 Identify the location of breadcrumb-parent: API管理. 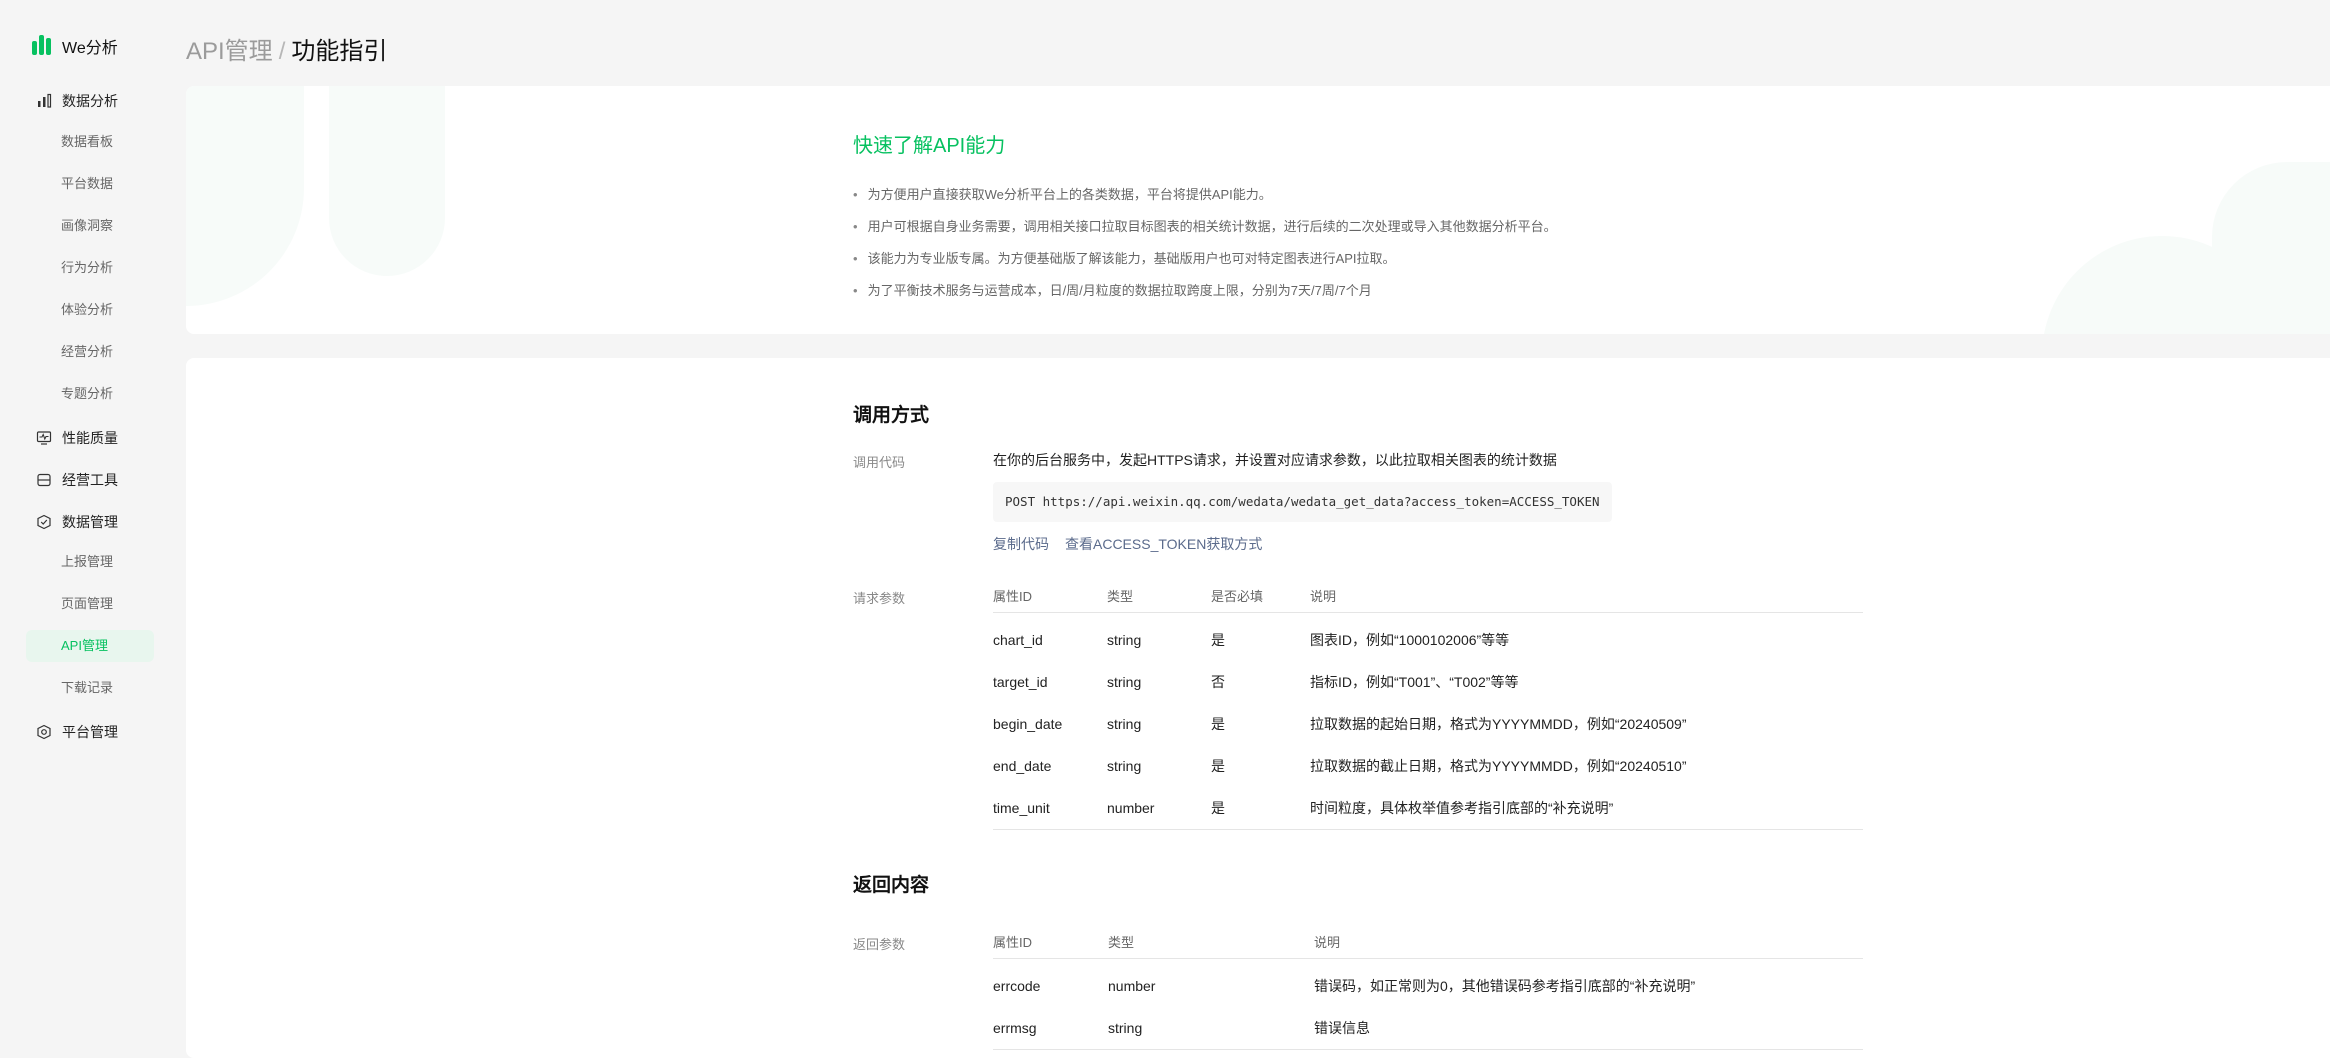
(229, 51).